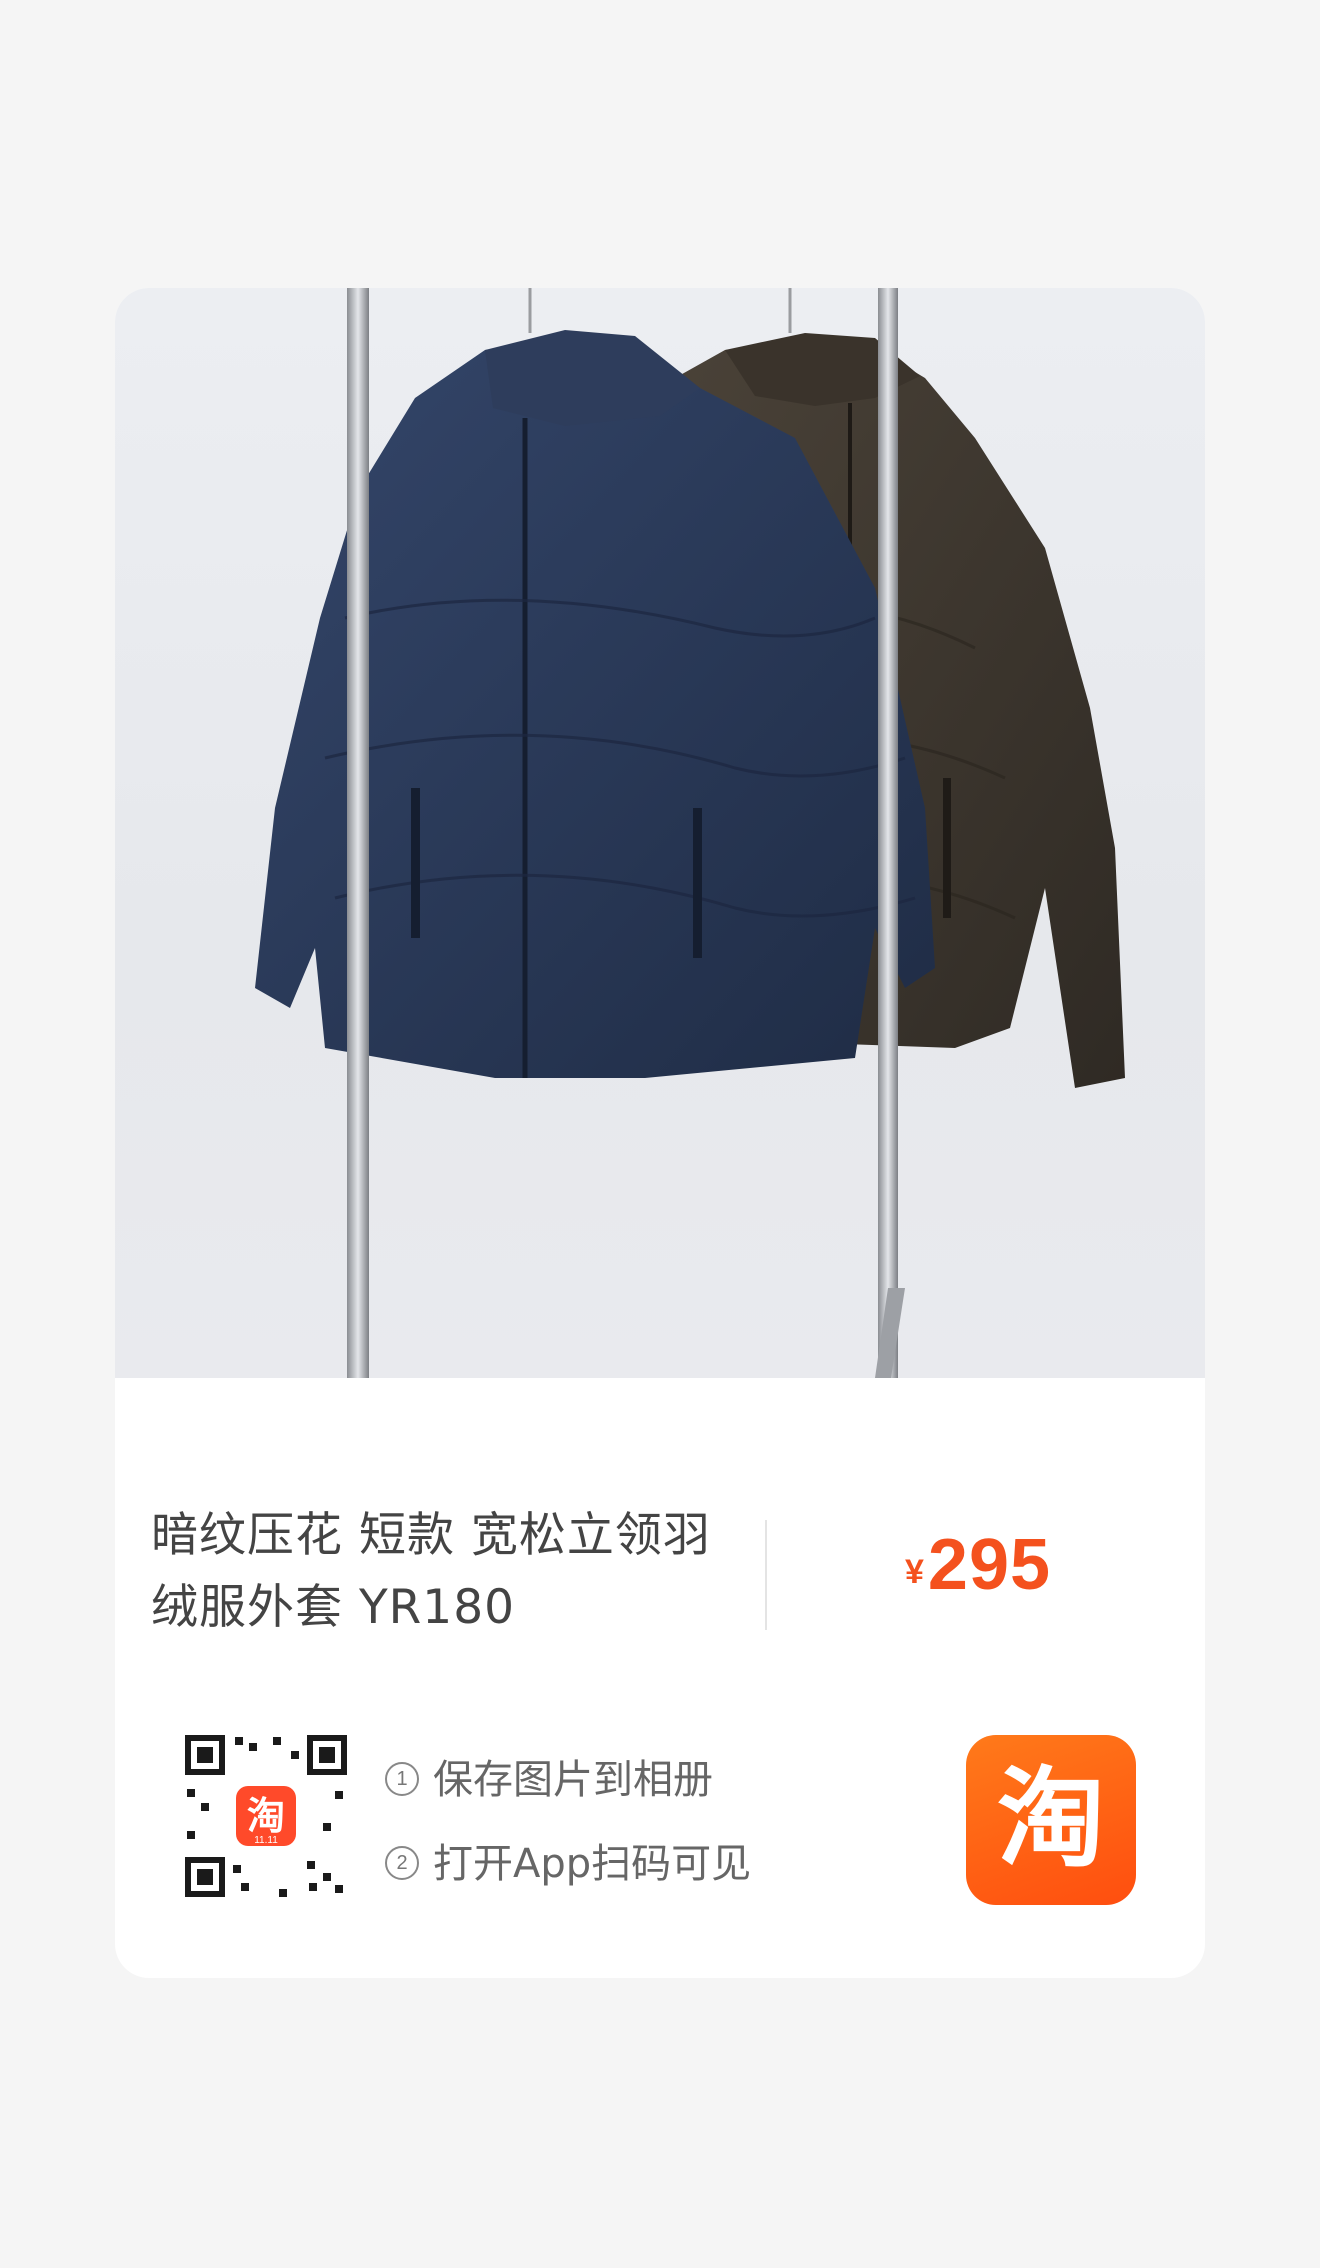 The height and width of the screenshot is (2268, 1320). Describe the element at coordinates (402, 1779) in the screenshot. I see `step-number: 1` at that location.